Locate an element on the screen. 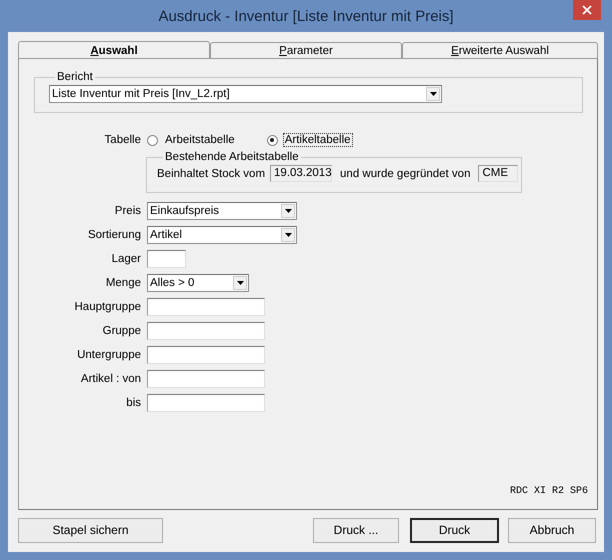  close-icon is located at coordinates (587, 10).